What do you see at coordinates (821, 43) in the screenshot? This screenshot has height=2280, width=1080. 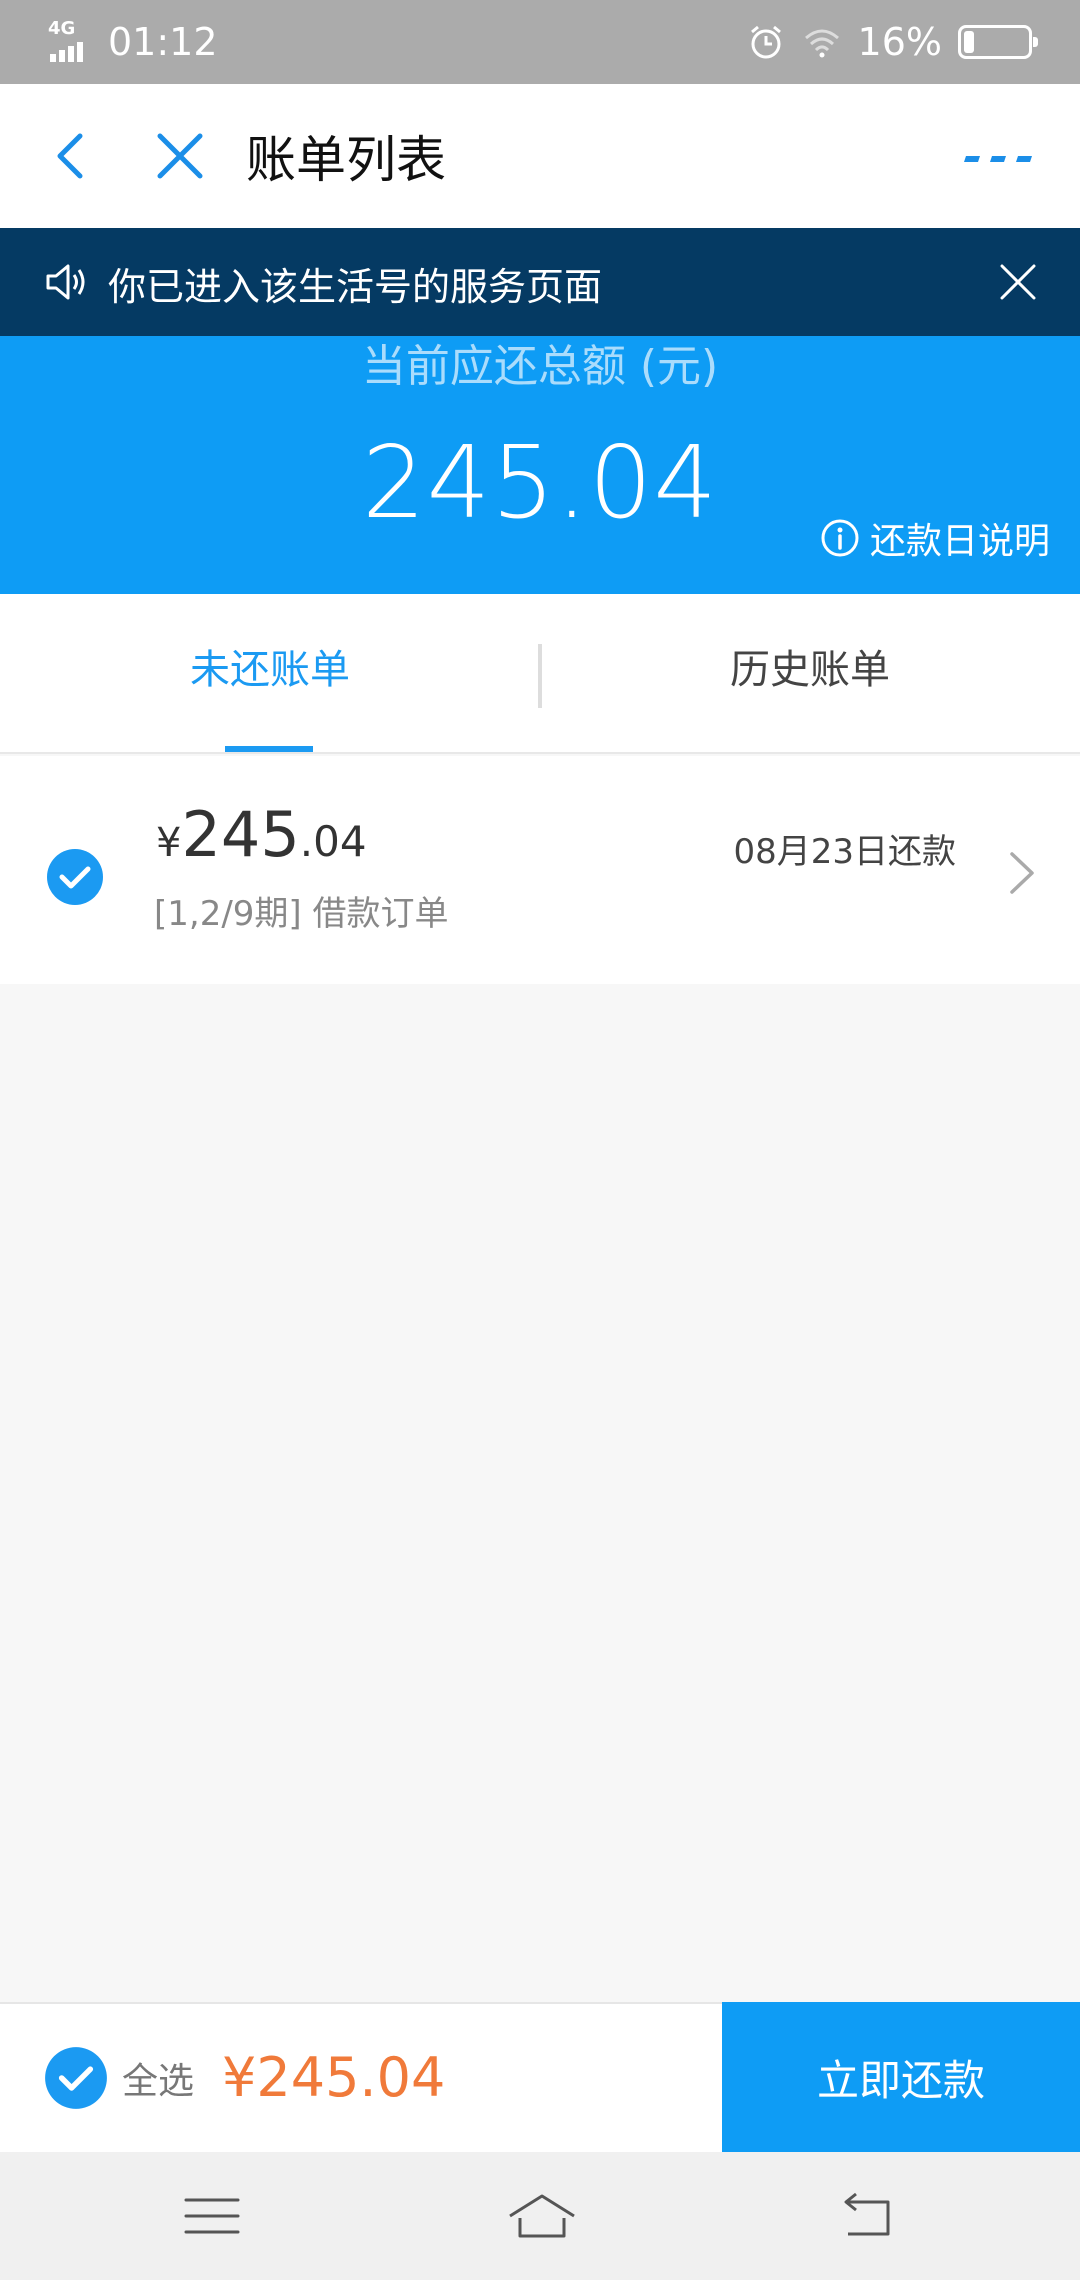 I see `wifi-icon` at bounding box center [821, 43].